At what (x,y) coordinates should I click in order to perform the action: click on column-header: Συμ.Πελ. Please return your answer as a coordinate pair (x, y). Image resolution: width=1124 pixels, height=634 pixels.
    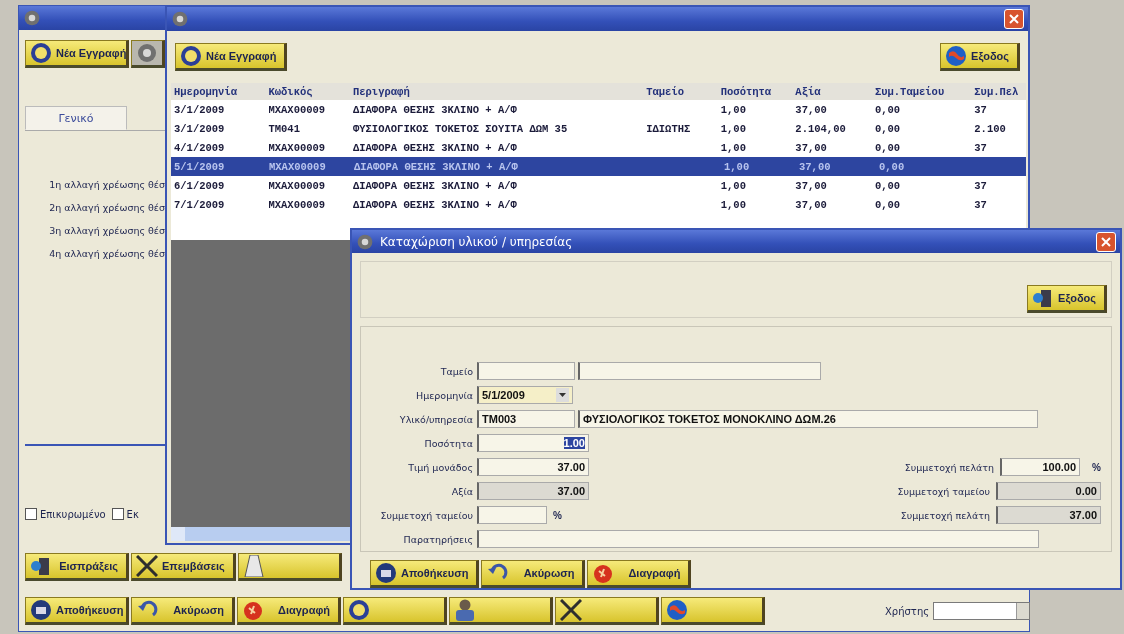
    Looking at the image, I should click on (998, 92).